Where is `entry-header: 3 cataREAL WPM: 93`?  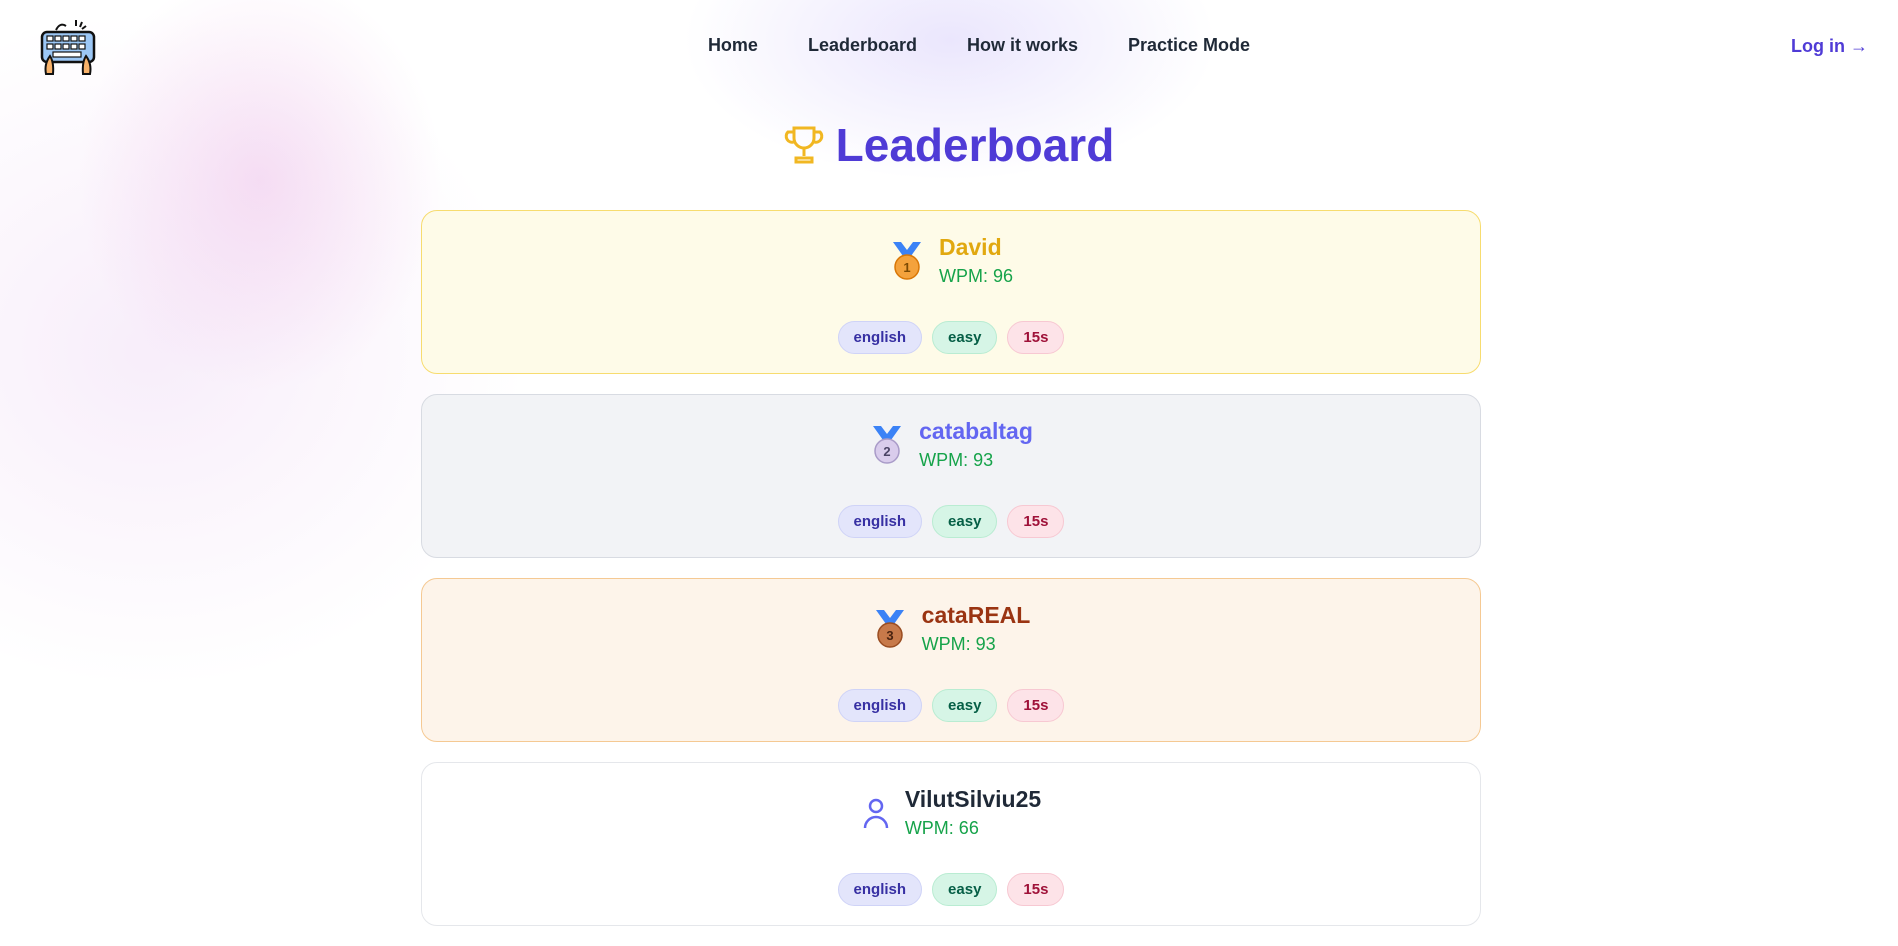
entry-header: 3 cataREAL WPM: 93 is located at coordinates (951, 629).